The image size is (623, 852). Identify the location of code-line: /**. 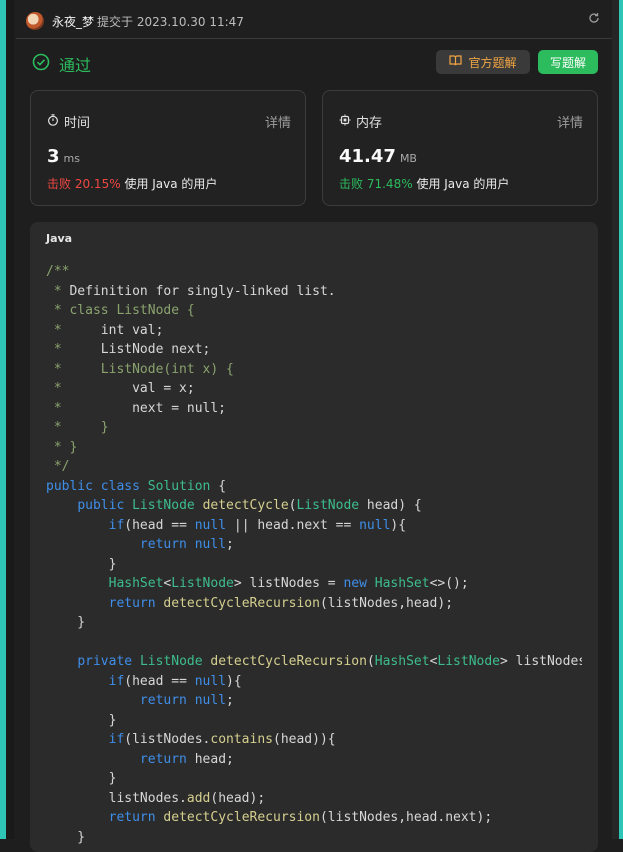
(58, 271).